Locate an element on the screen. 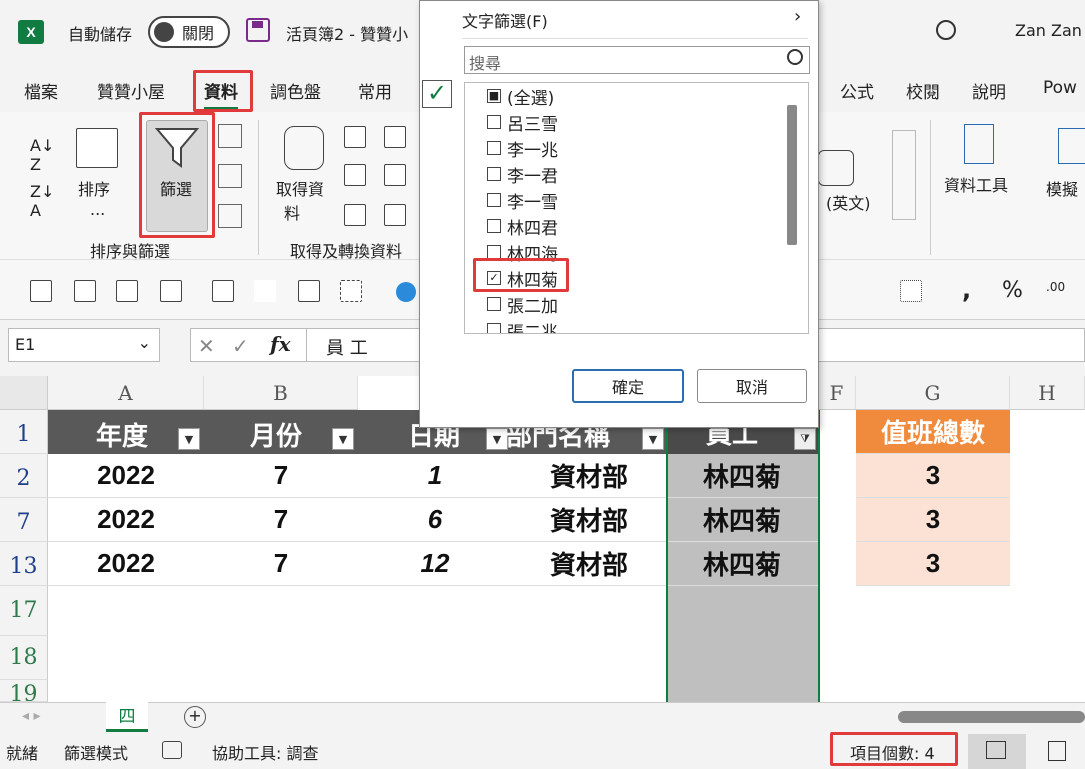  tab-formulas: 公式 is located at coordinates (857, 90).